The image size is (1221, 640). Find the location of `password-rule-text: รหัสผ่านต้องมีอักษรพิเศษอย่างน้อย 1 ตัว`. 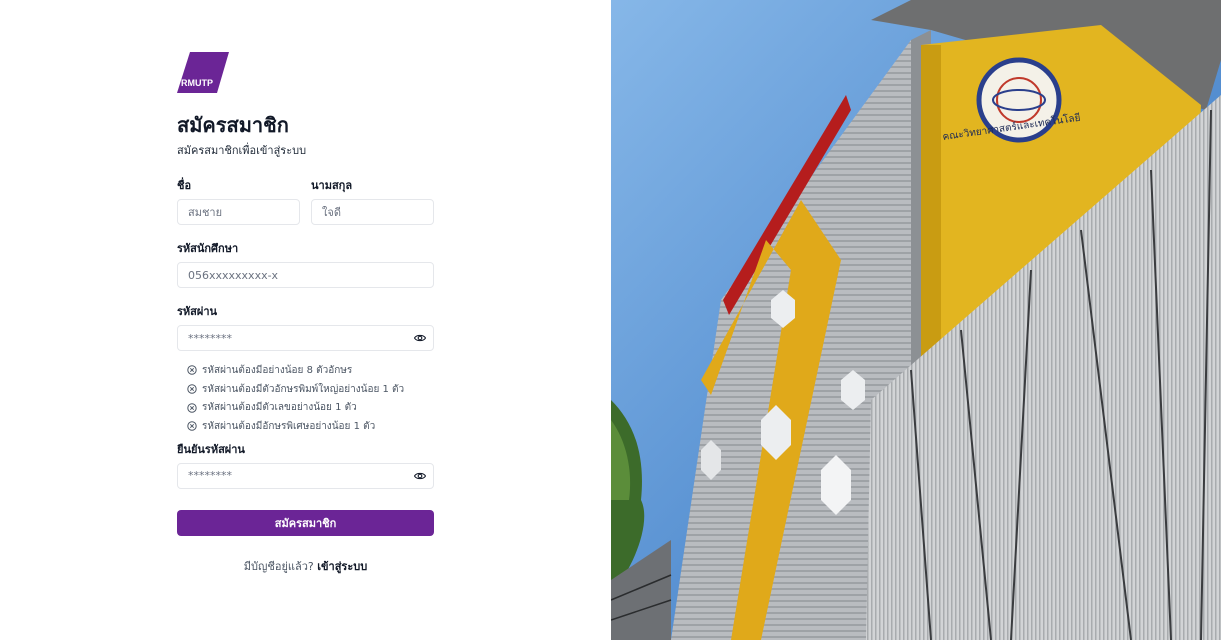

password-rule-text: รหัสผ่านต้องมีอักษรพิเศษอย่างน้อย 1 ตัว is located at coordinates (289, 426).